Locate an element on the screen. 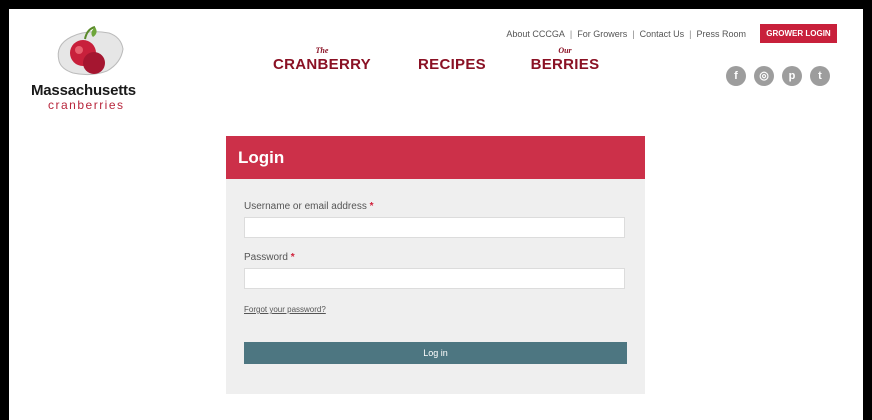 The height and width of the screenshot is (420, 872). forgot-password-link: Forgot your password? is located at coordinates (285, 309).